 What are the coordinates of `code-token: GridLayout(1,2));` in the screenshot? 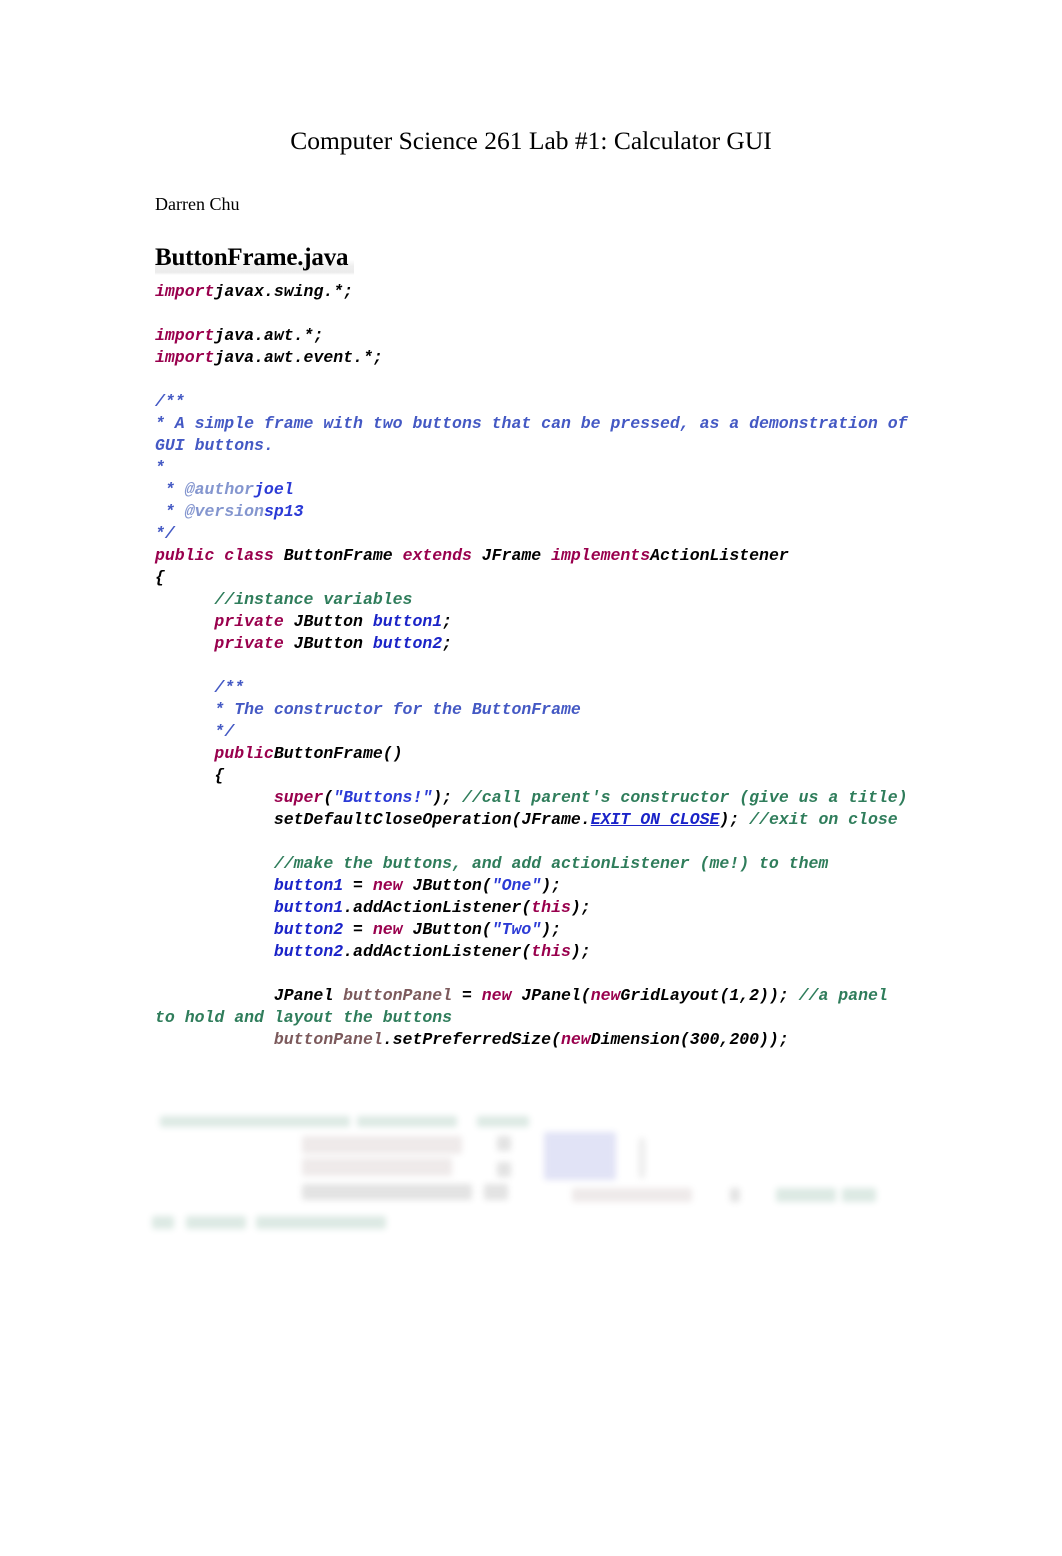 It's located at (704, 995).